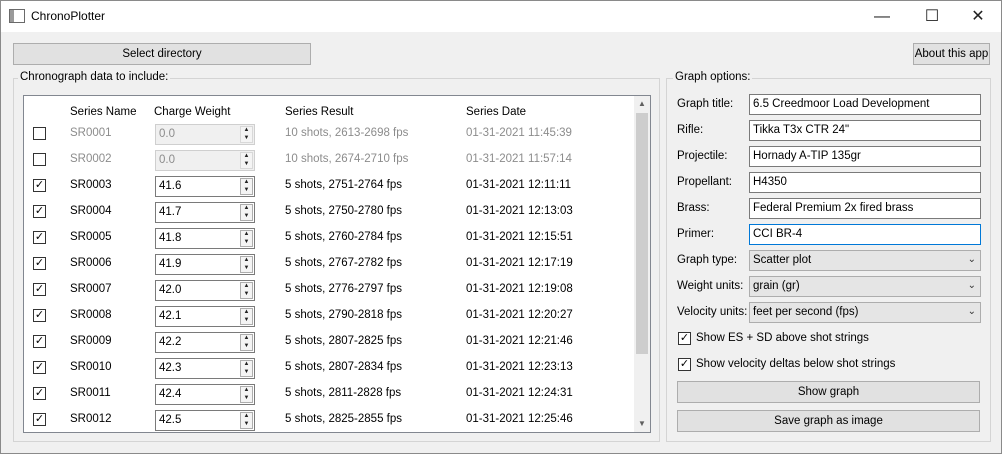  Describe the element at coordinates (91, 159) in the screenshot. I see `series-name: SR0002` at that location.